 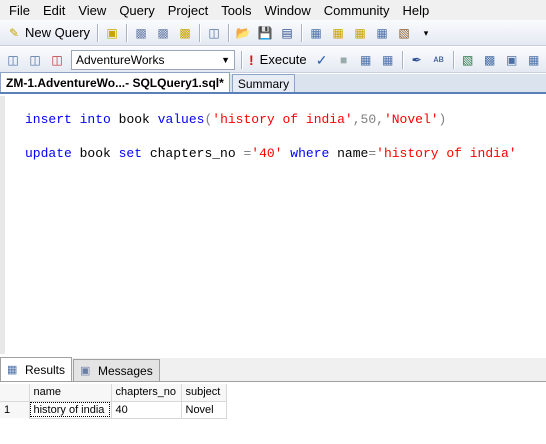 I want to click on row-header-corner, so click(x=15, y=393).